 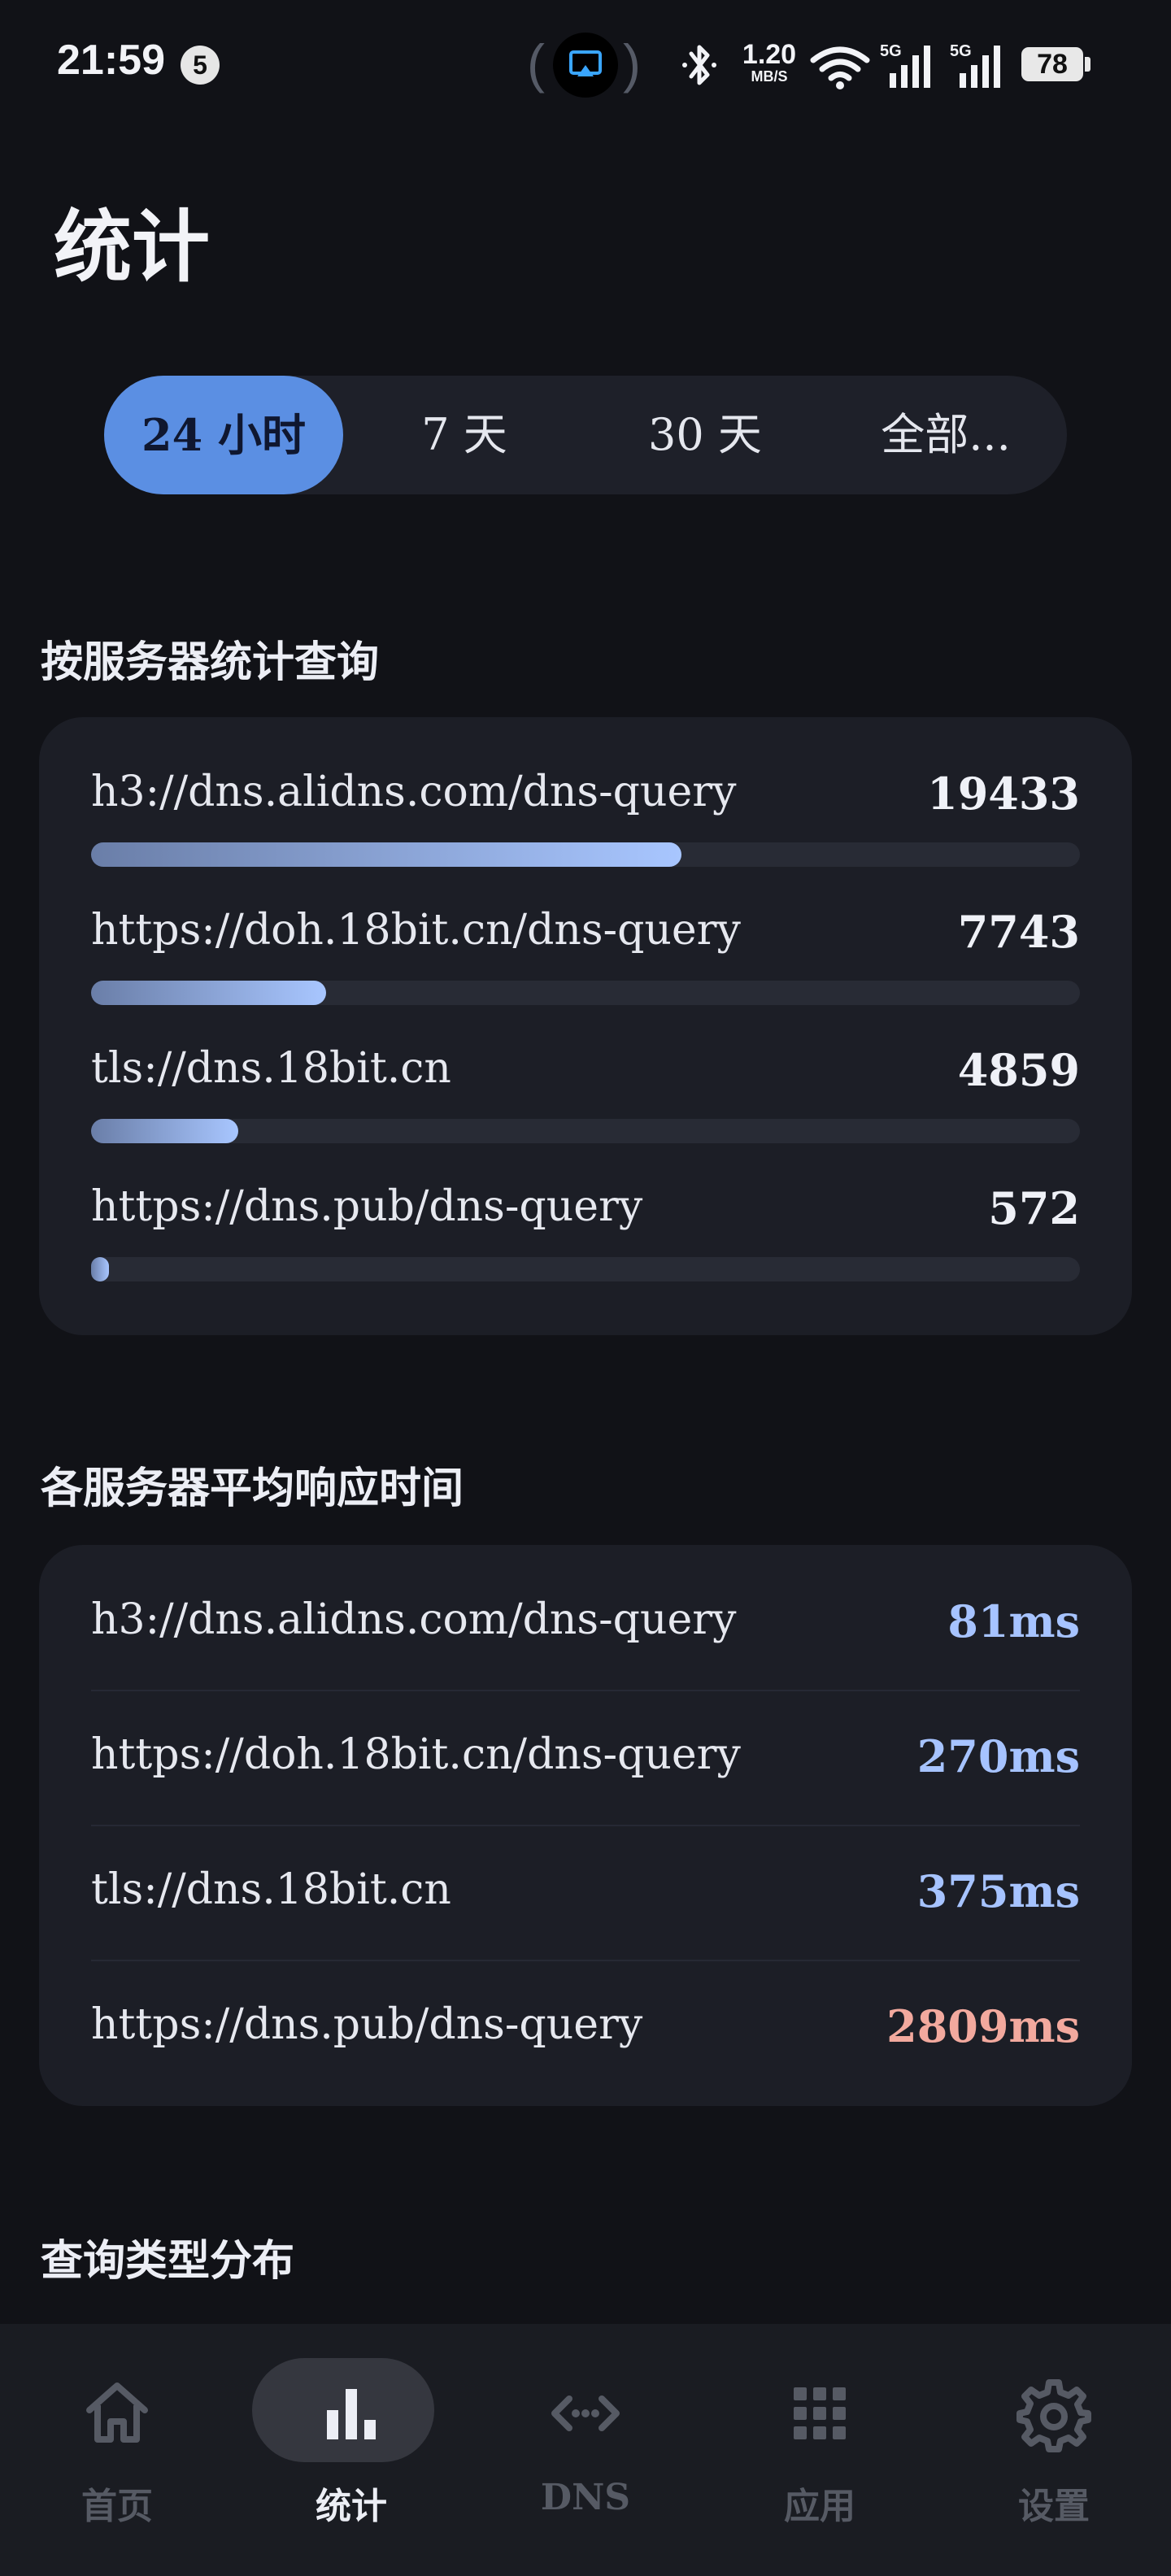 I want to click on nav-item-dns: DNS, so click(x=585, y=2450).